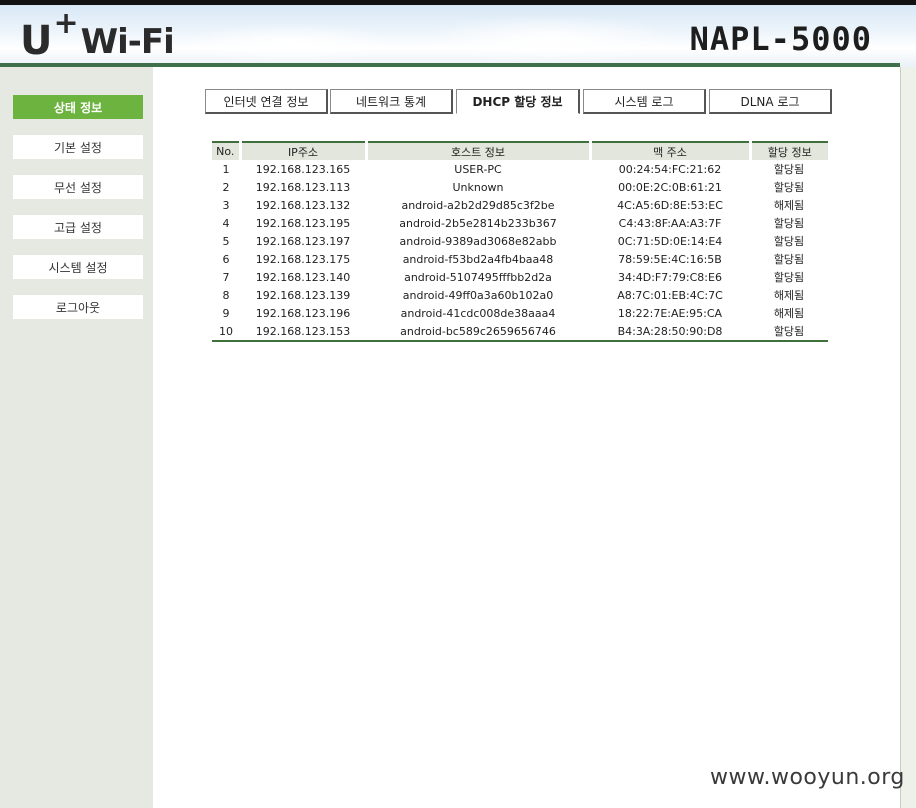  Describe the element at coordinates (908, 437) in the screenshot. I see `window-right-edge` at that location.